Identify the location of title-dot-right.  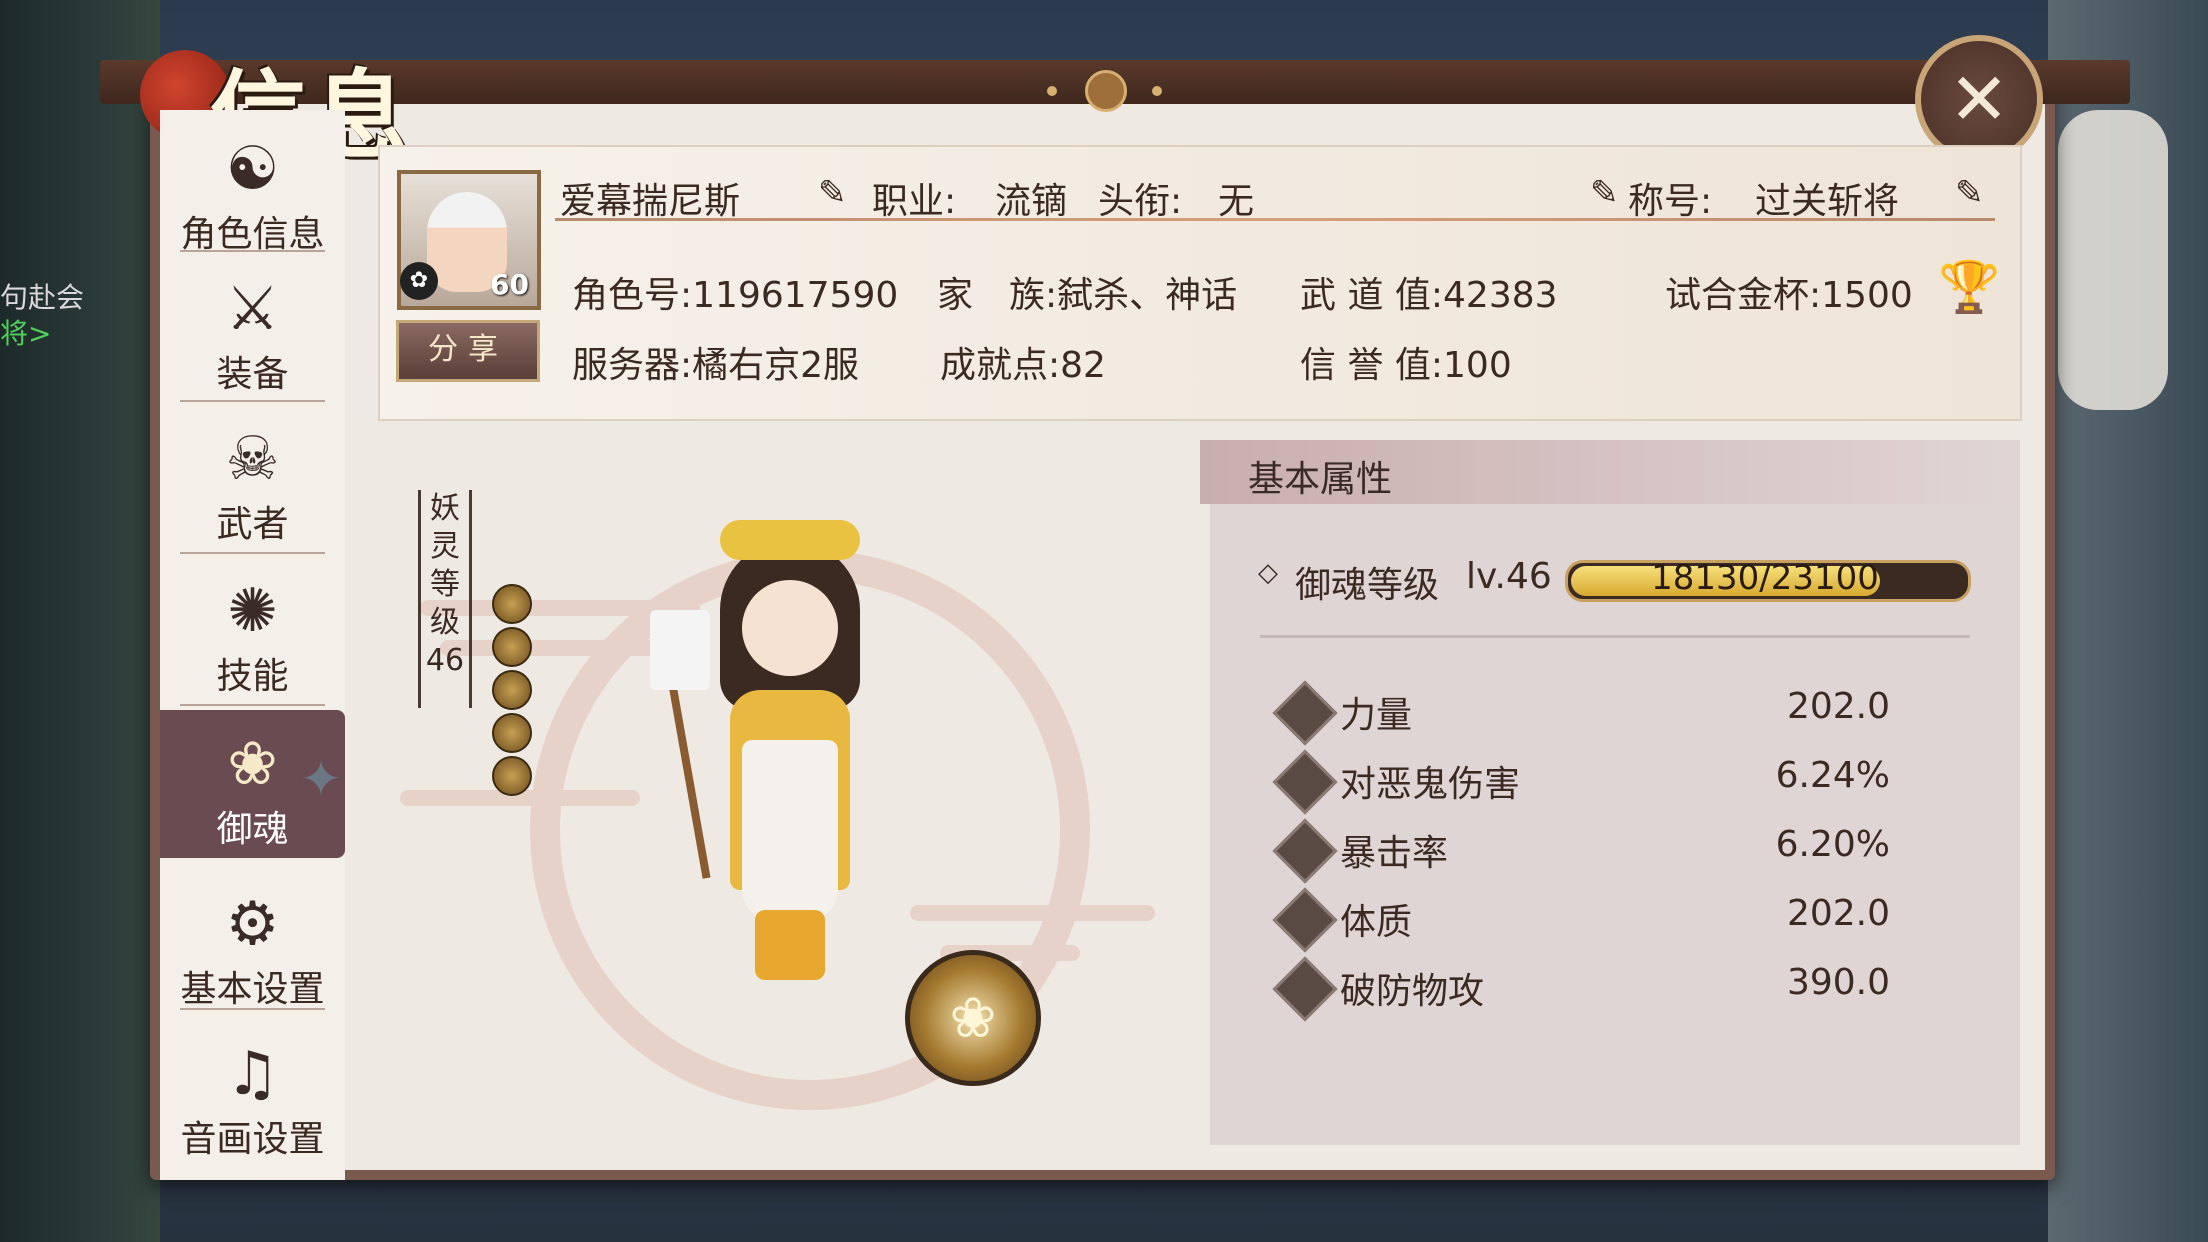
(1157, 91).